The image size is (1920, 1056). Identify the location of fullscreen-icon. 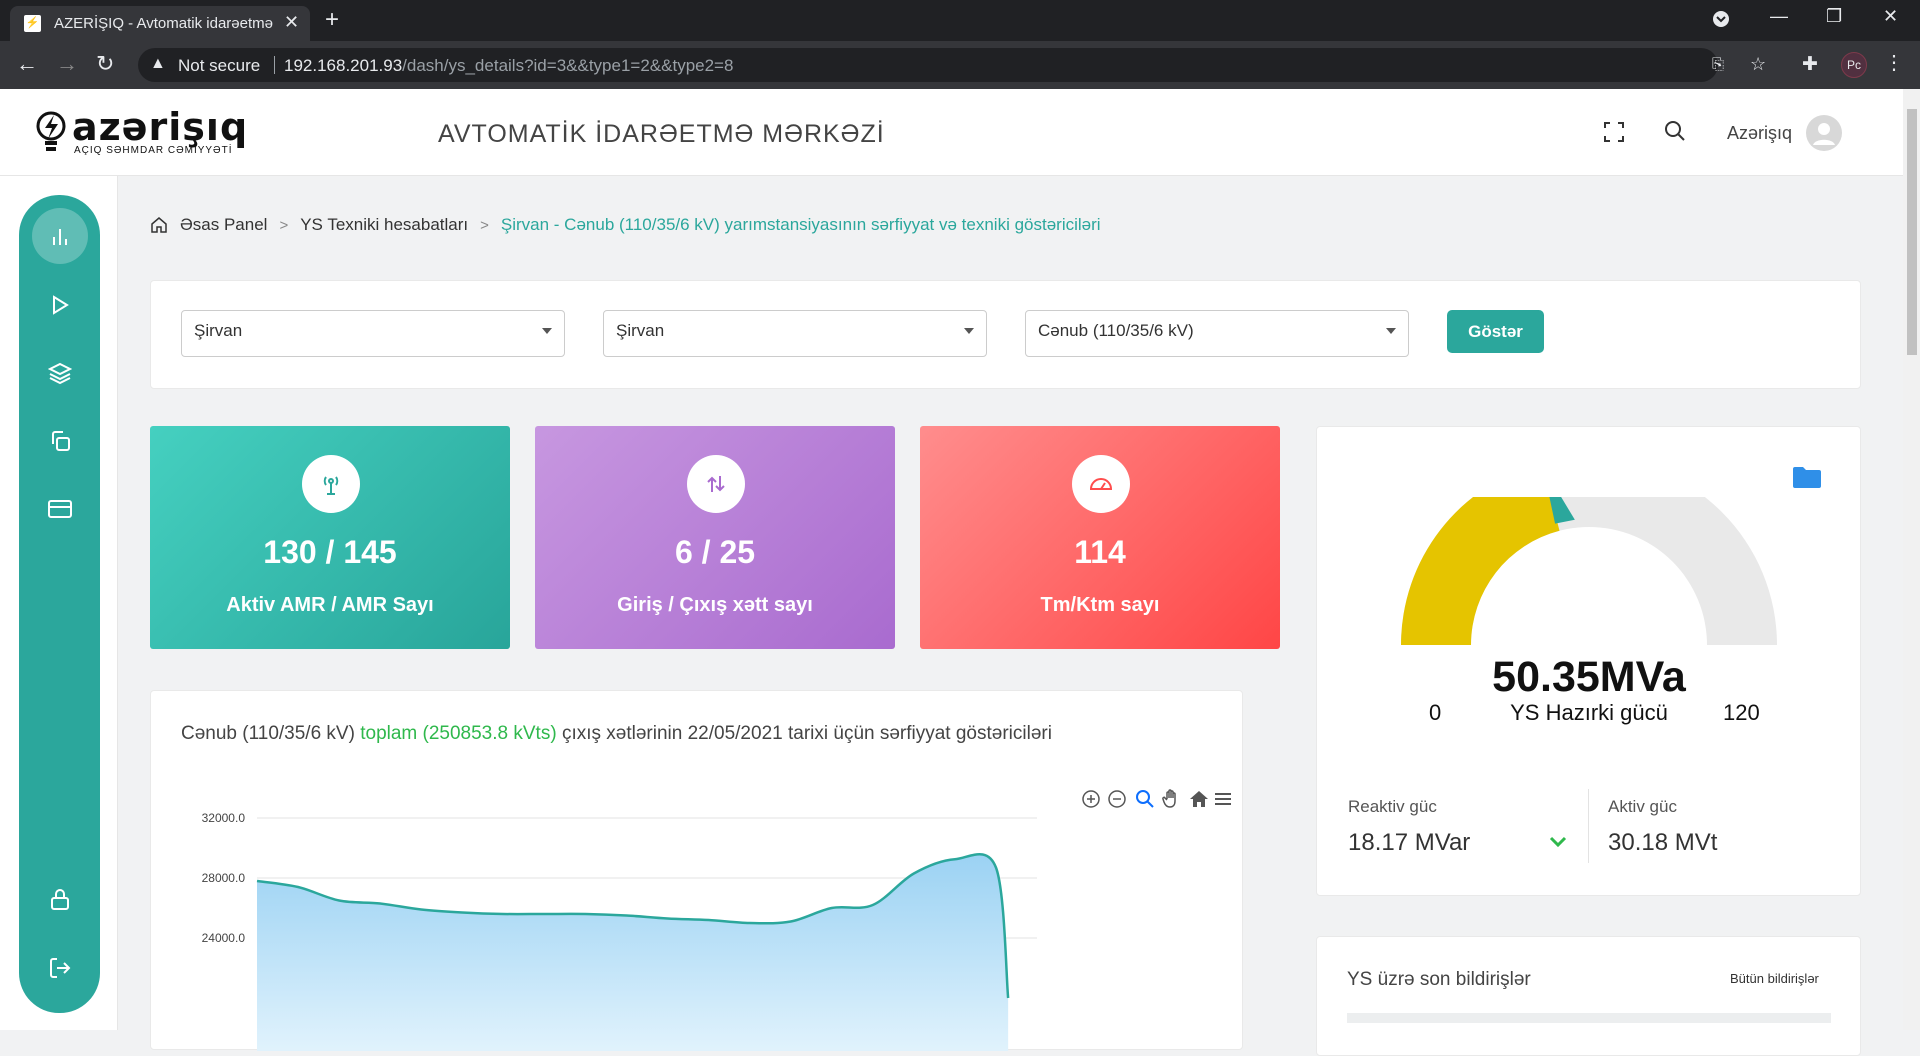
(1614, 134).